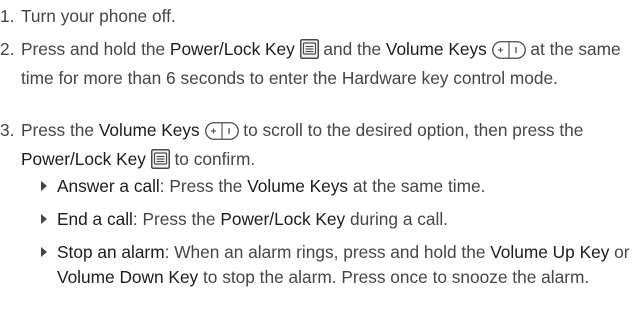  Describe the element at coordinates (111, 252) in the screenshot. I see `option-title: Stop an alarm` at that location.